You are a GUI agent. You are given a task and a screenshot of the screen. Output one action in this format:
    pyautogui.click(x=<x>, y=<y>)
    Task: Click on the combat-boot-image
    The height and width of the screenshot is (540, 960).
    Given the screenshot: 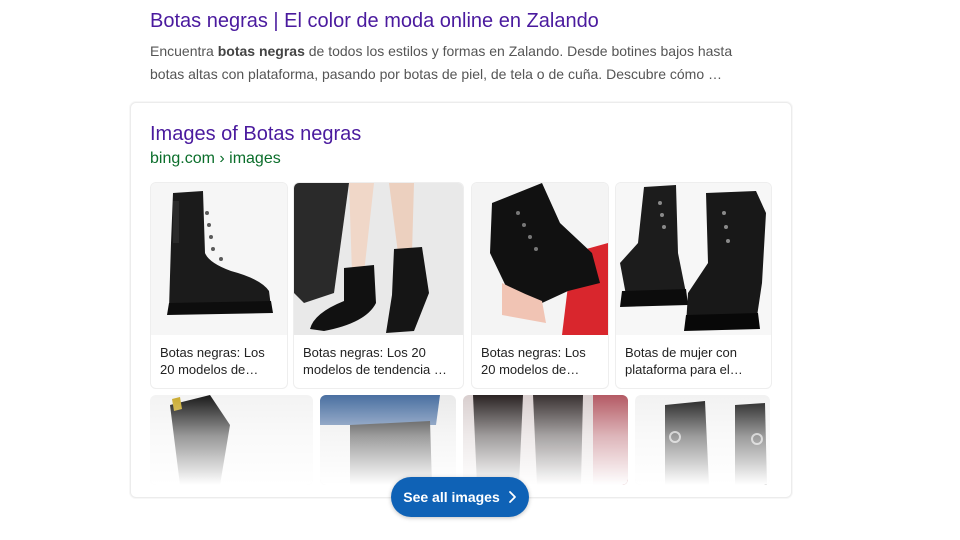 What is the action you would take?
    pyautogui.click(x=219, y=259)
    